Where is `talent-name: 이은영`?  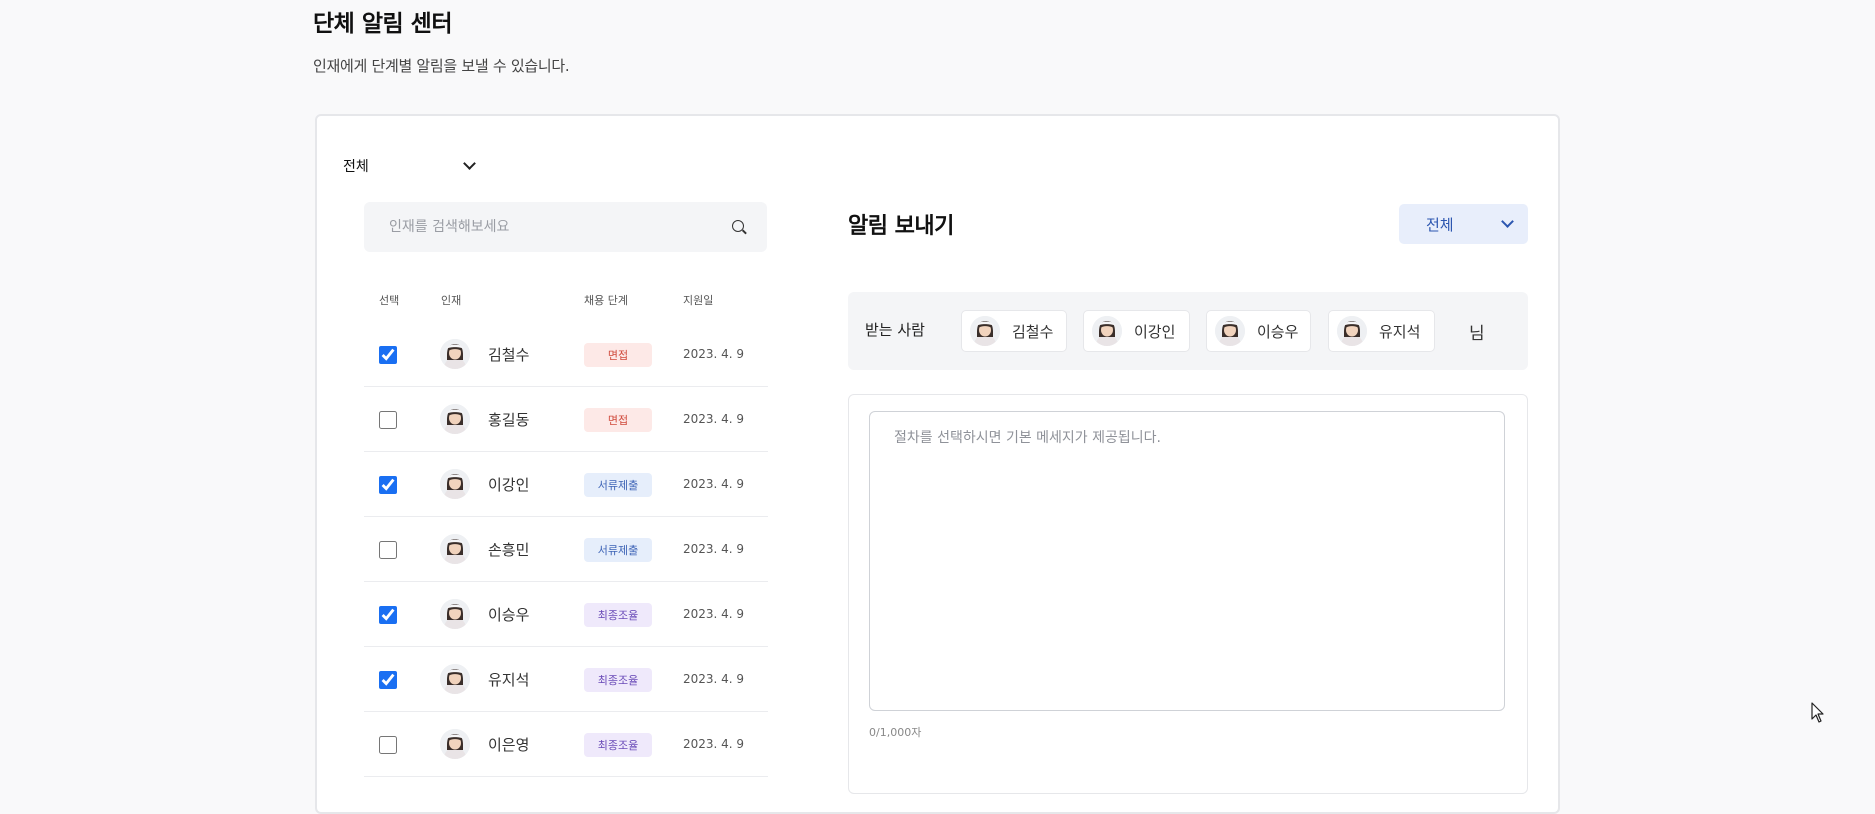
talent-name: 이은영 is located at coordinates (509, 745).